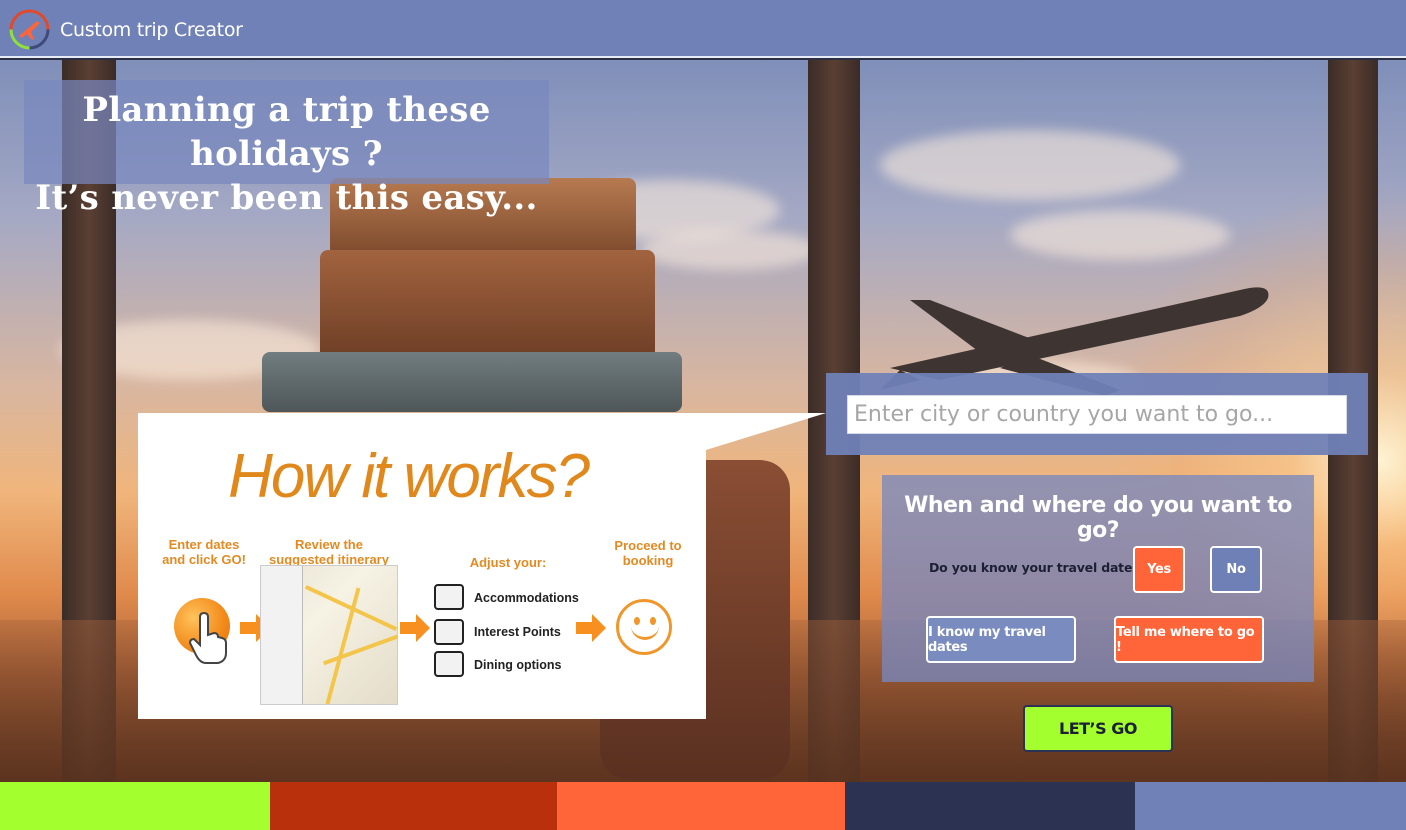  Describe the element at coordinates (644, 627) in the screenshot. I see `smiley-icon` at that location.